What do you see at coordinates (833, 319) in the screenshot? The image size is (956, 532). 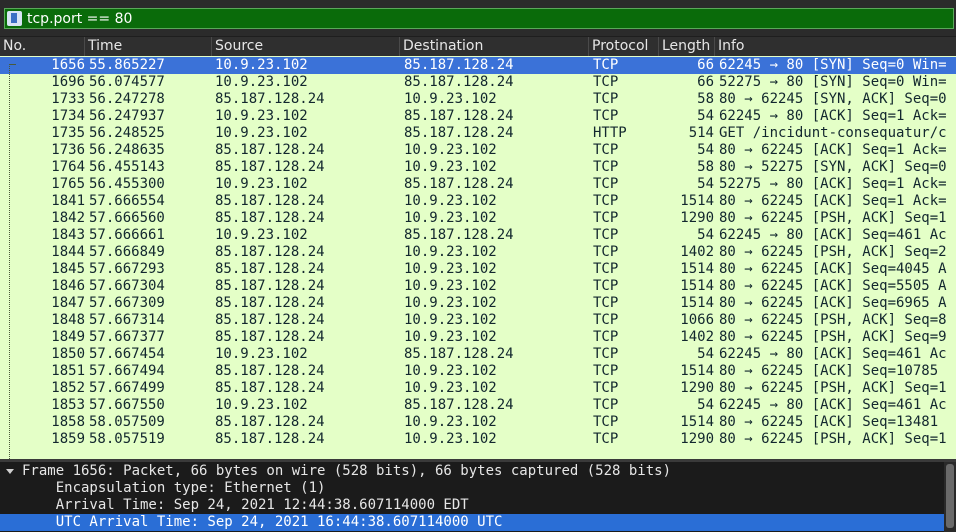 I see `packet-info: 80 → 62245 [PSH, ACK] Seq=8` at bounding box center [833, 319].